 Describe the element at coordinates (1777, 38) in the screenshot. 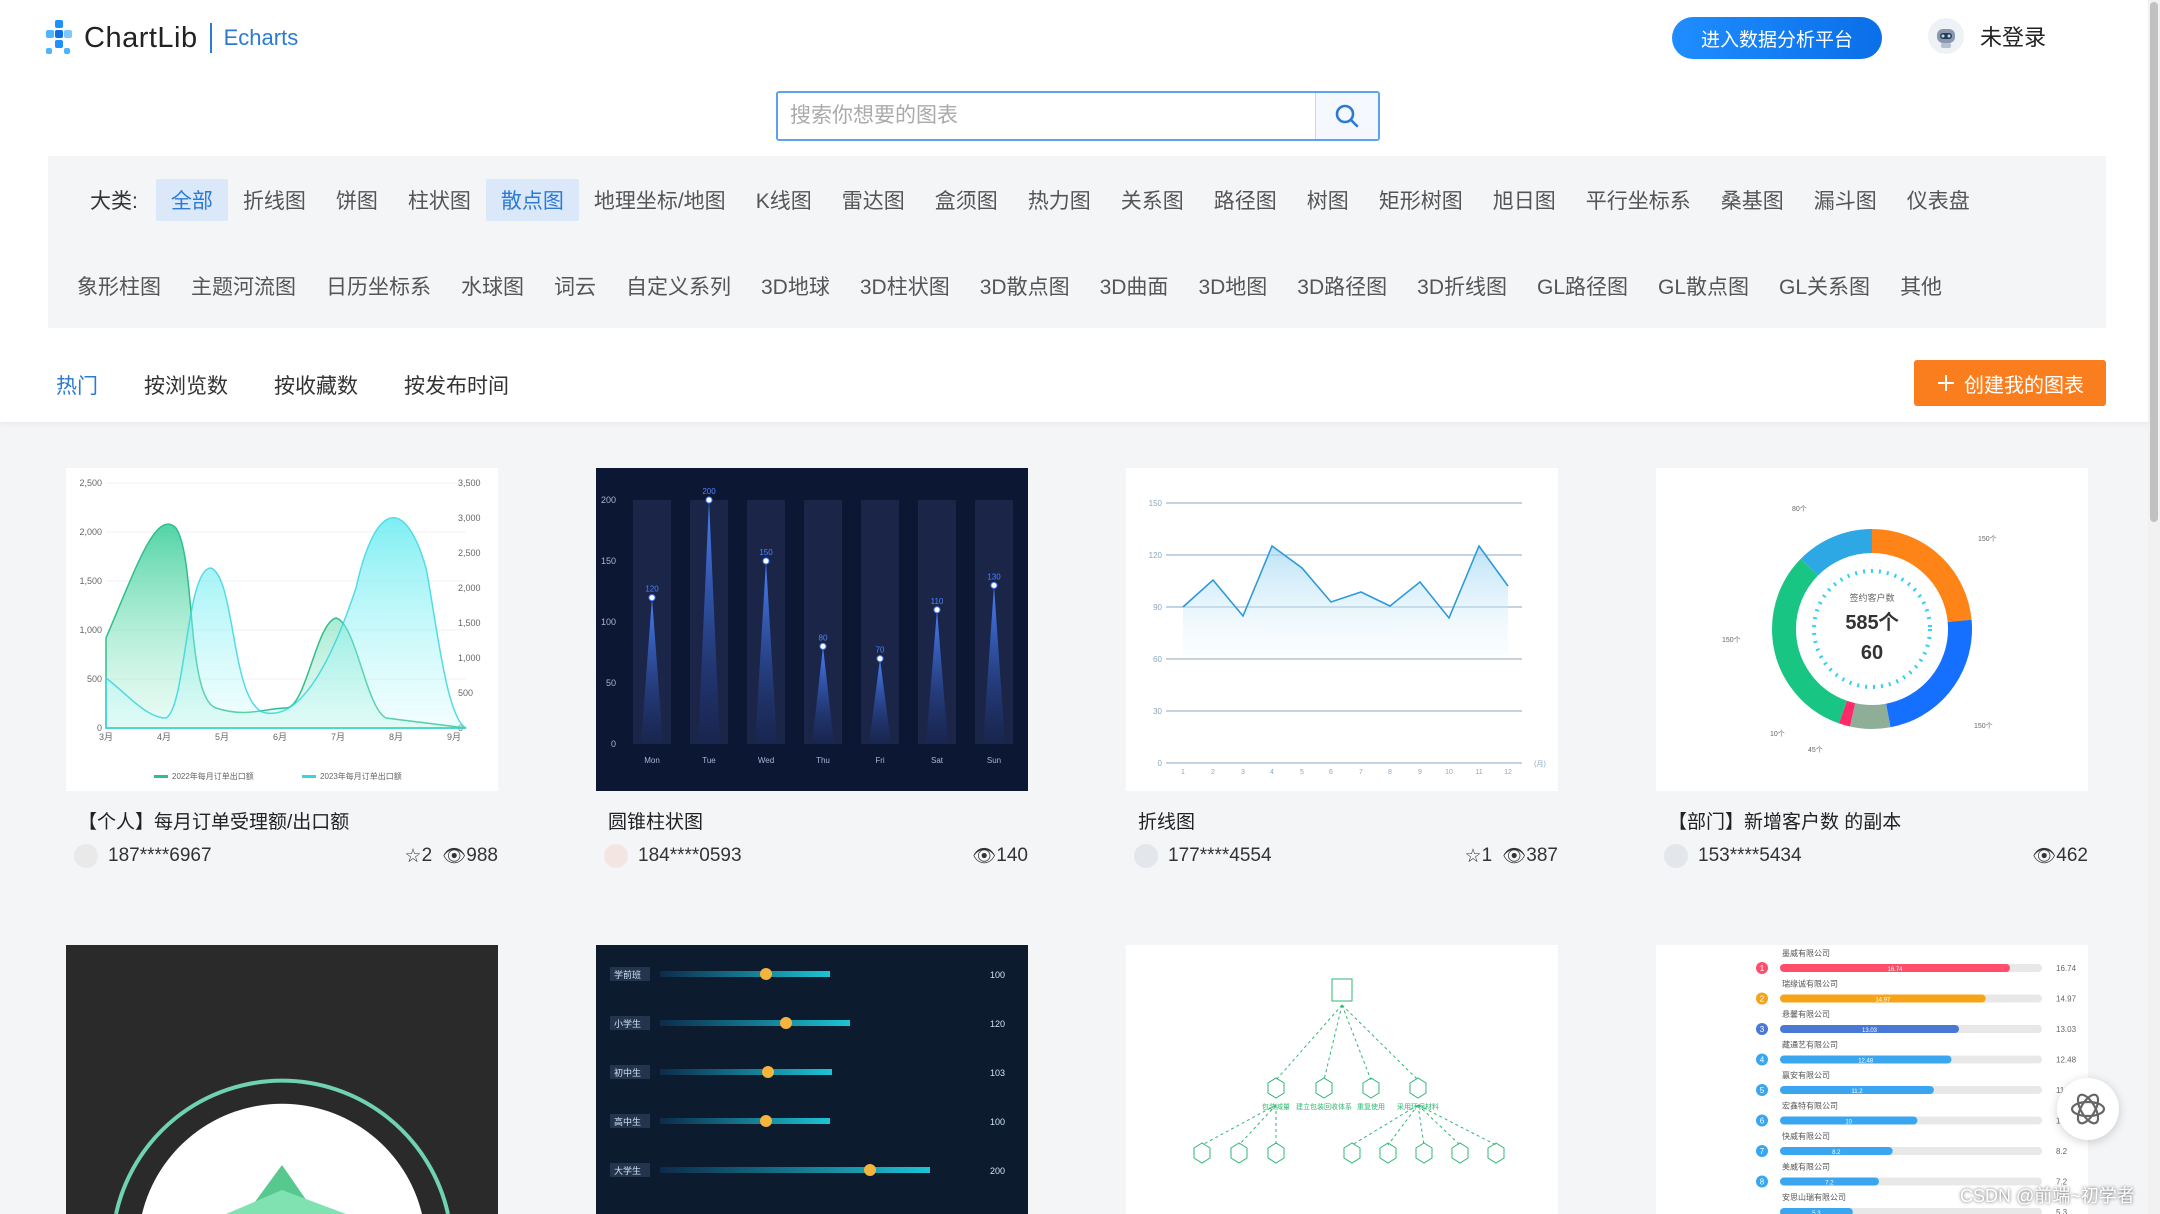

I see `enter-platform-button: 进入数据分析平台` at that location.